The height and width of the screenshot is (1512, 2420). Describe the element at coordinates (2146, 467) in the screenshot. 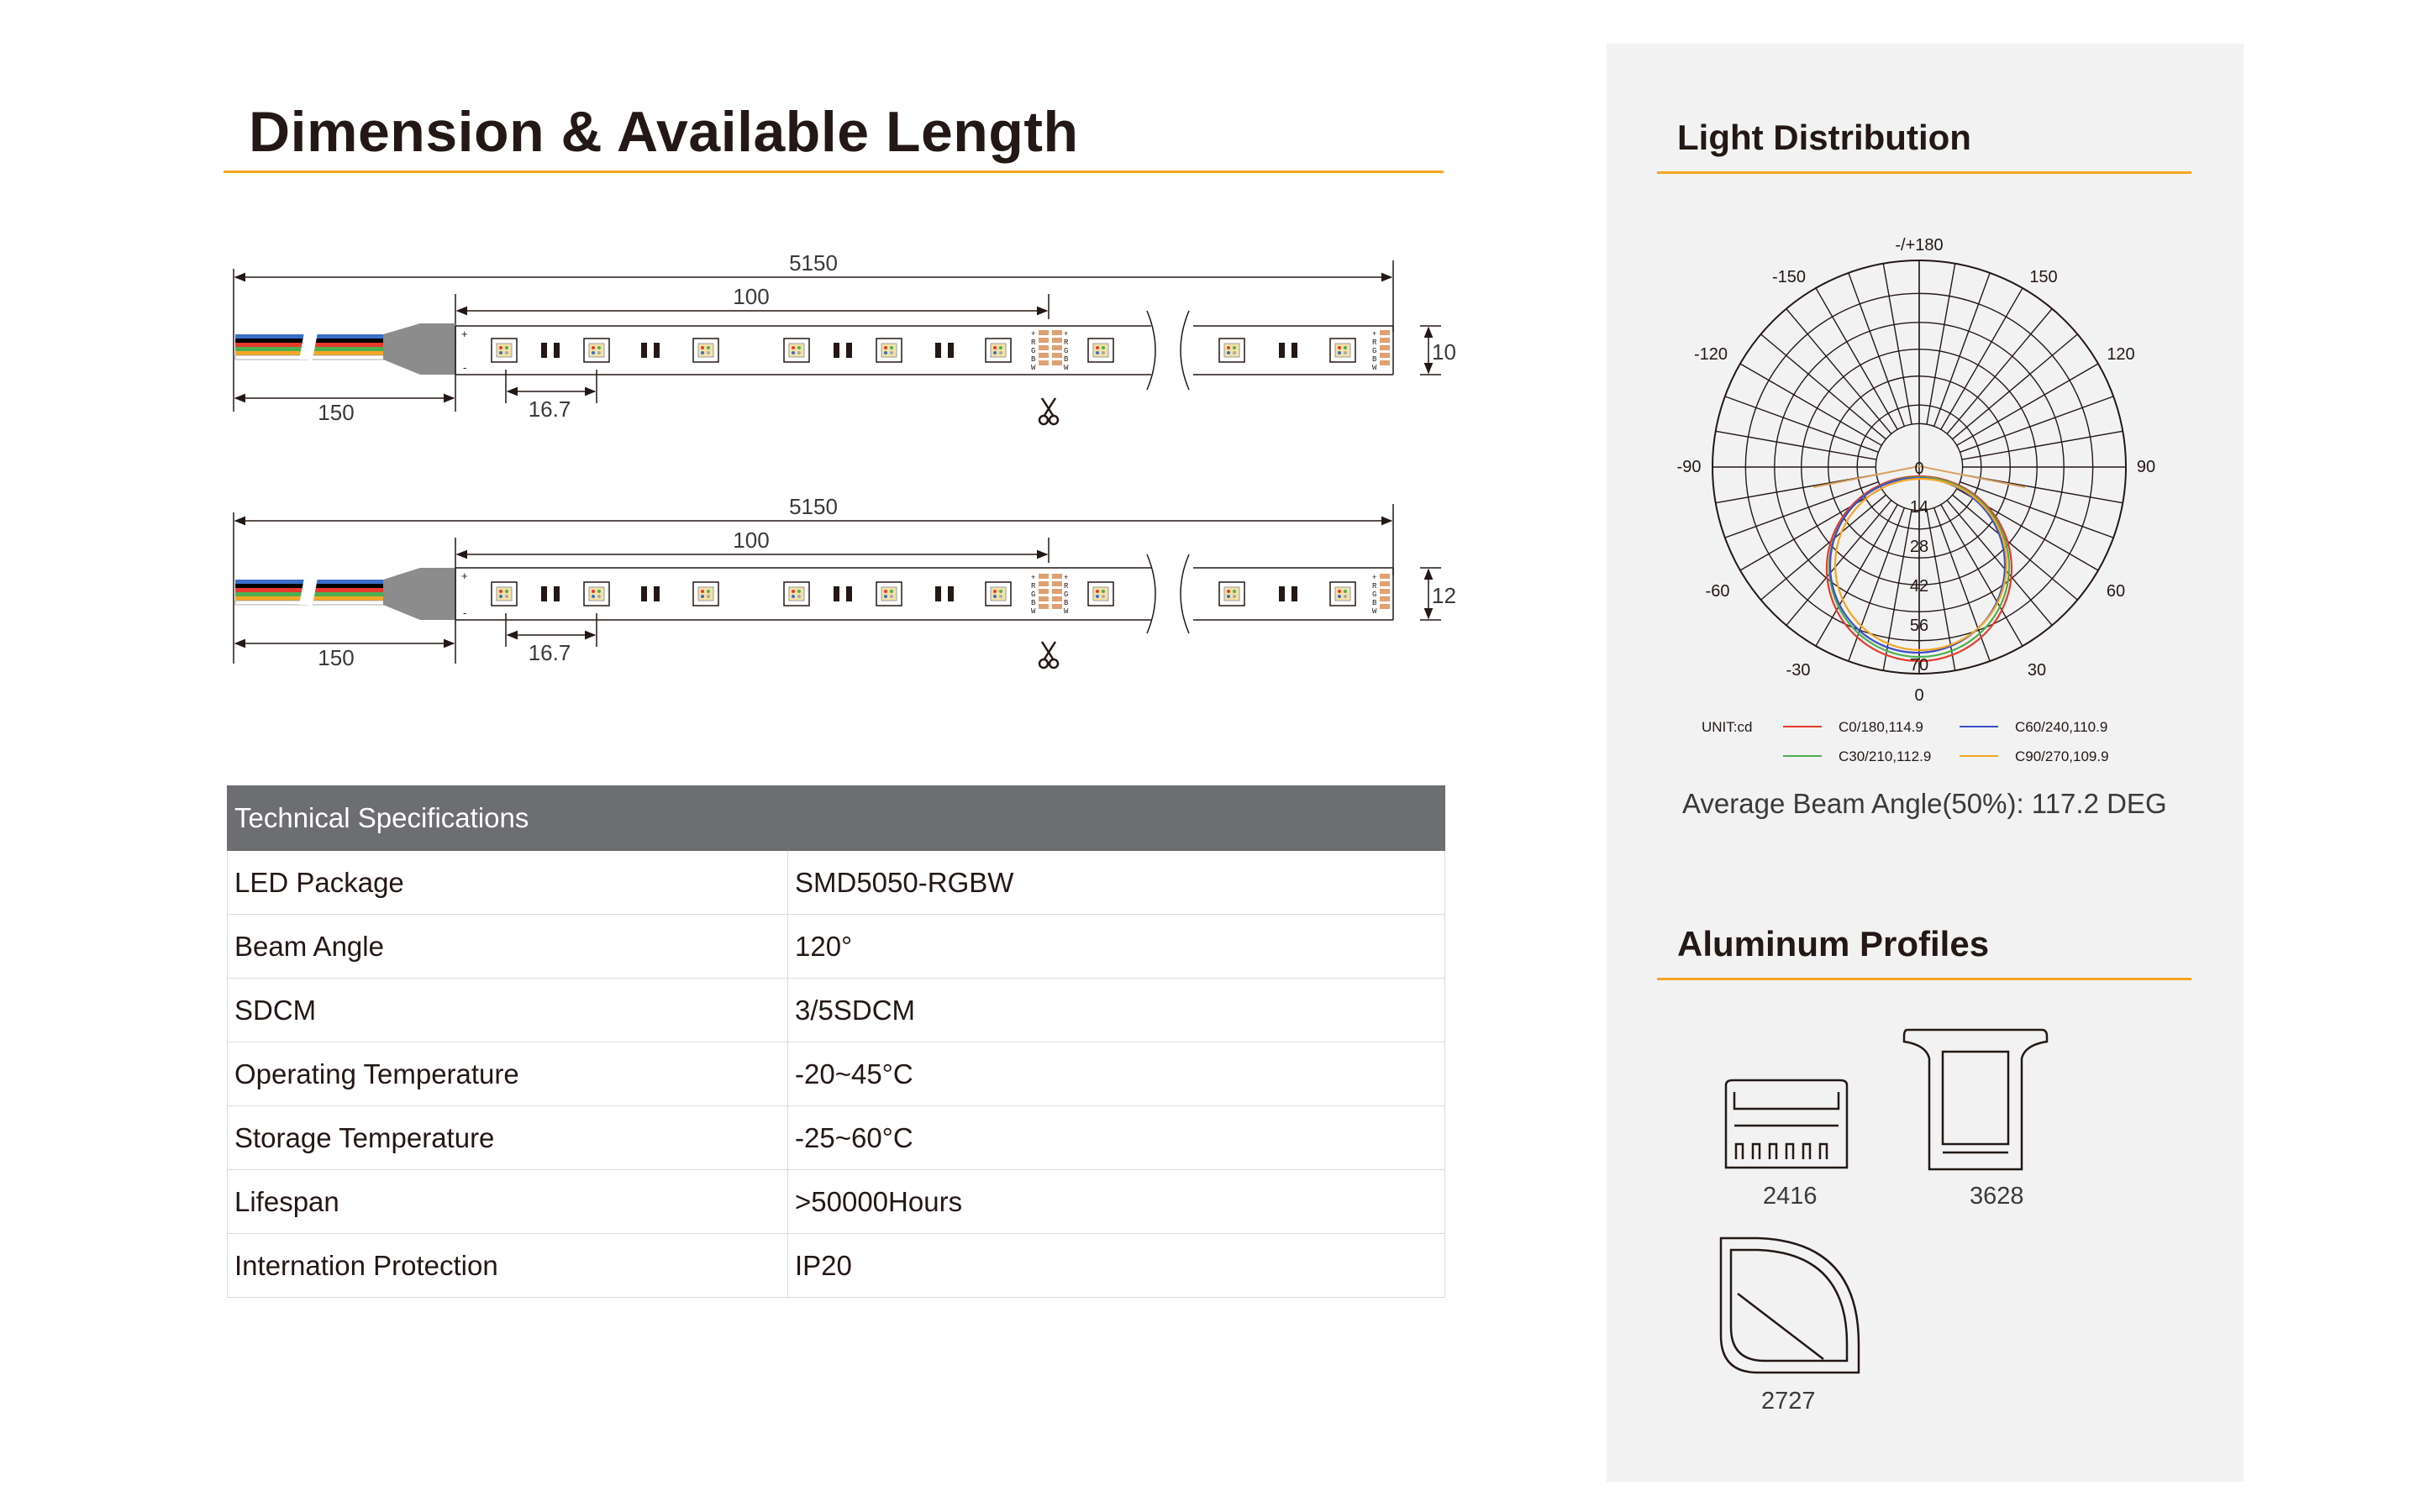

I see `angle-label-90: 90` at that location.